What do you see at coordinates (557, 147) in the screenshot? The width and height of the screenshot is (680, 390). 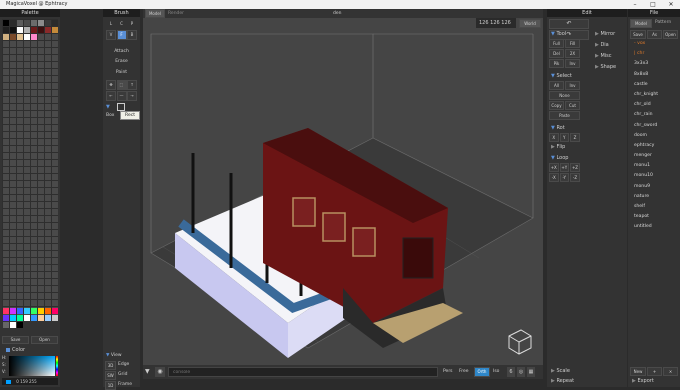 I see `flip-section: ▶ Flip` at bounding box center [557, 147].